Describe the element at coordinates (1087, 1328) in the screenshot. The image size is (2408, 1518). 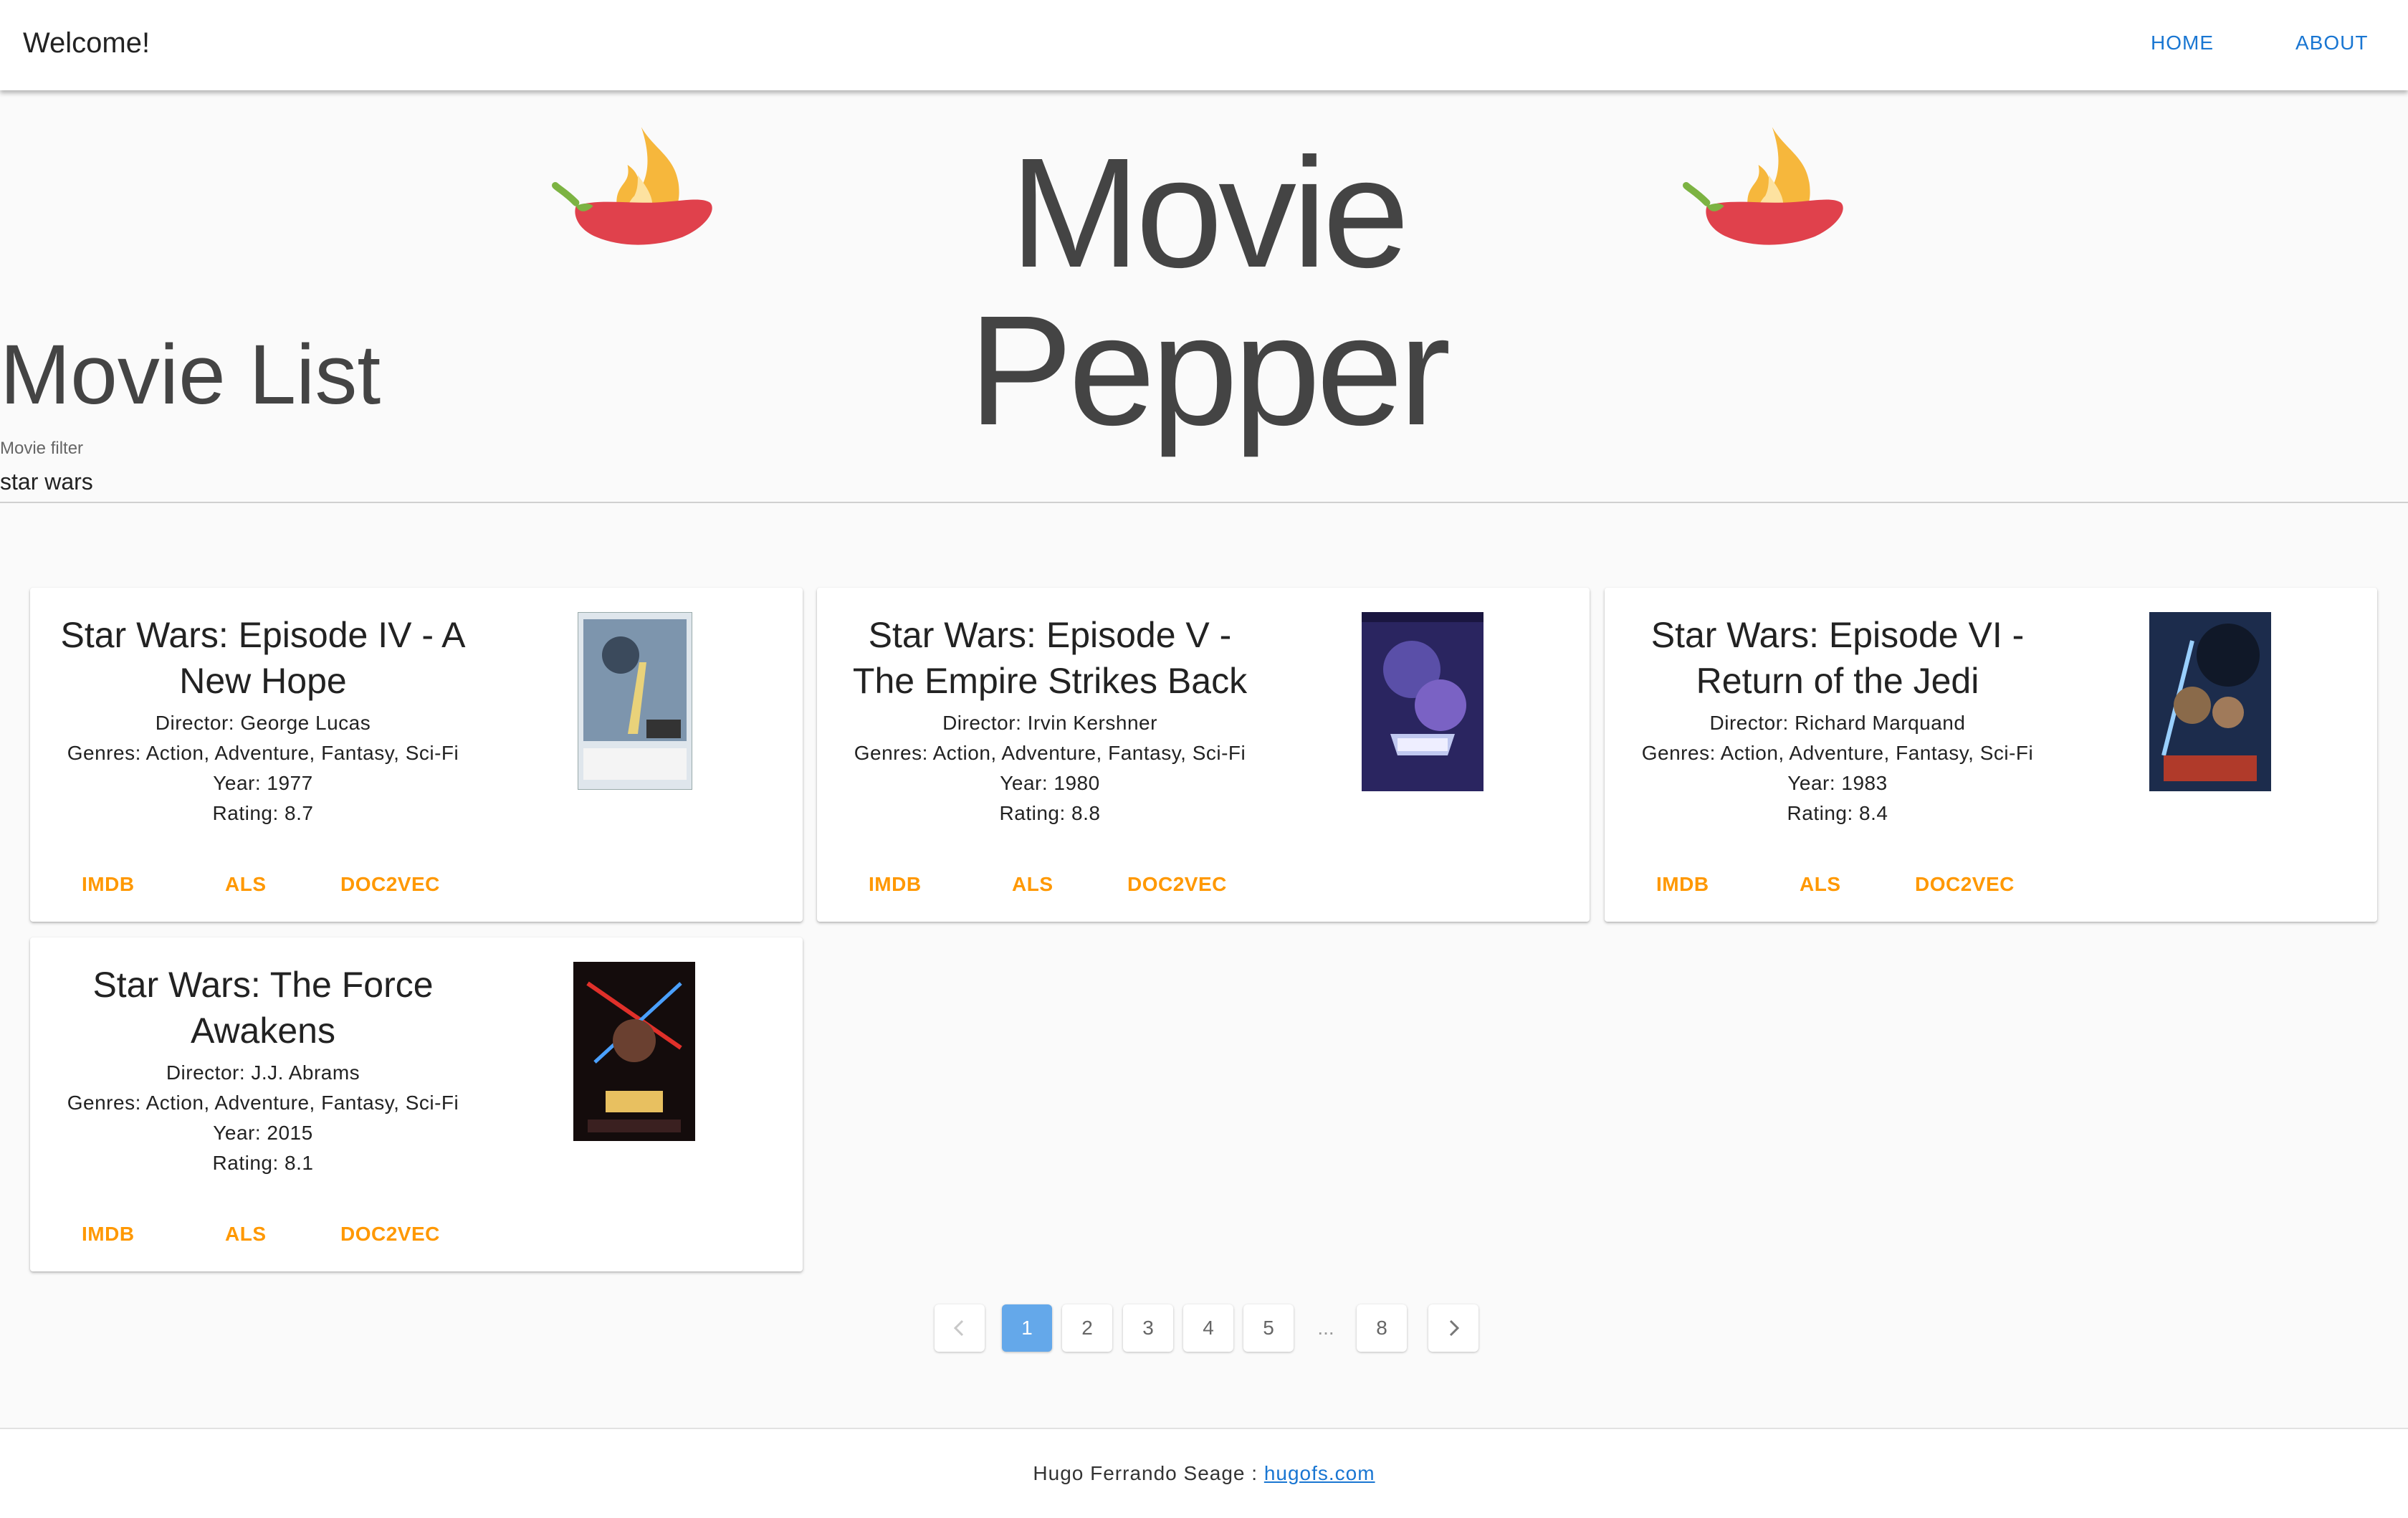
I see `page-button-2: 2` at that location.